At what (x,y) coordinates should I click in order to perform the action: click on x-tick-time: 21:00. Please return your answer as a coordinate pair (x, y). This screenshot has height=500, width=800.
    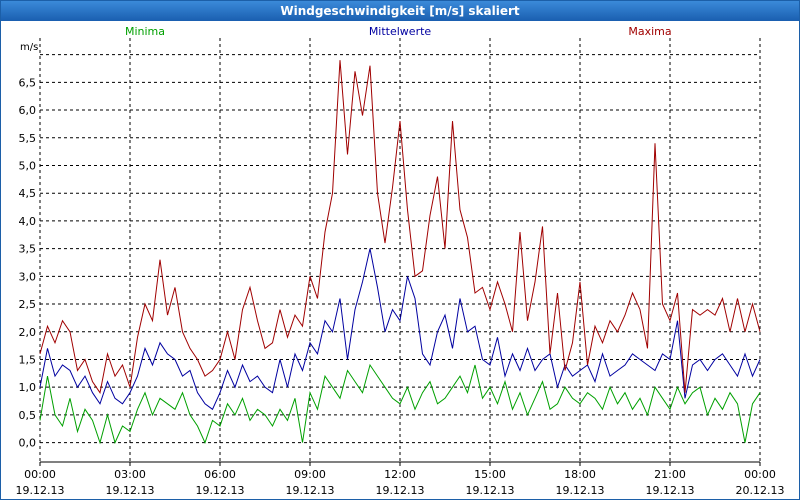
    Looking at the image, I should click on (670, 474).